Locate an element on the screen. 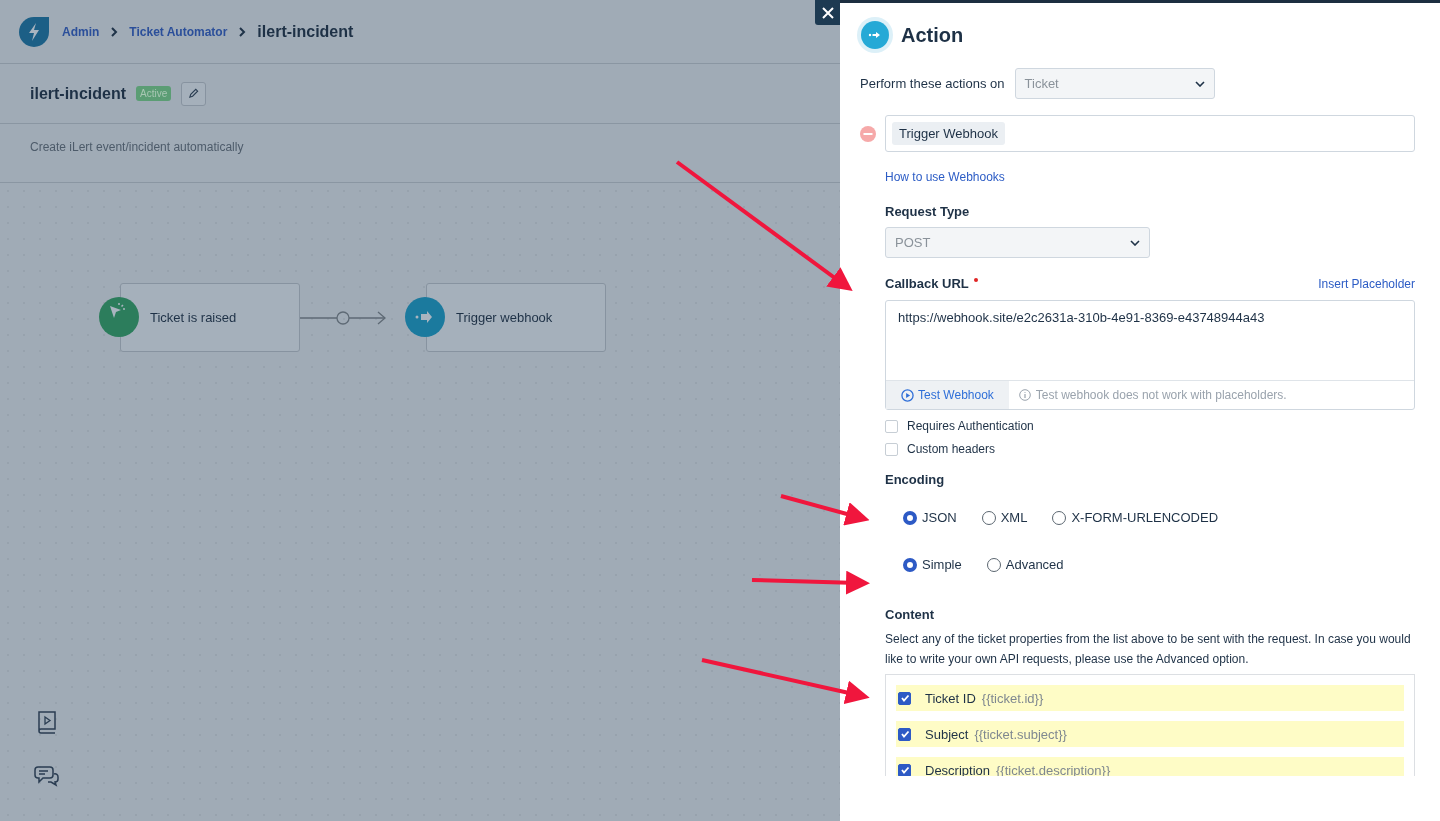 This screenshot has height=821, width=1440. insert-placeholder-link: Insert Placeholder is located at coordinates (1366, 283).